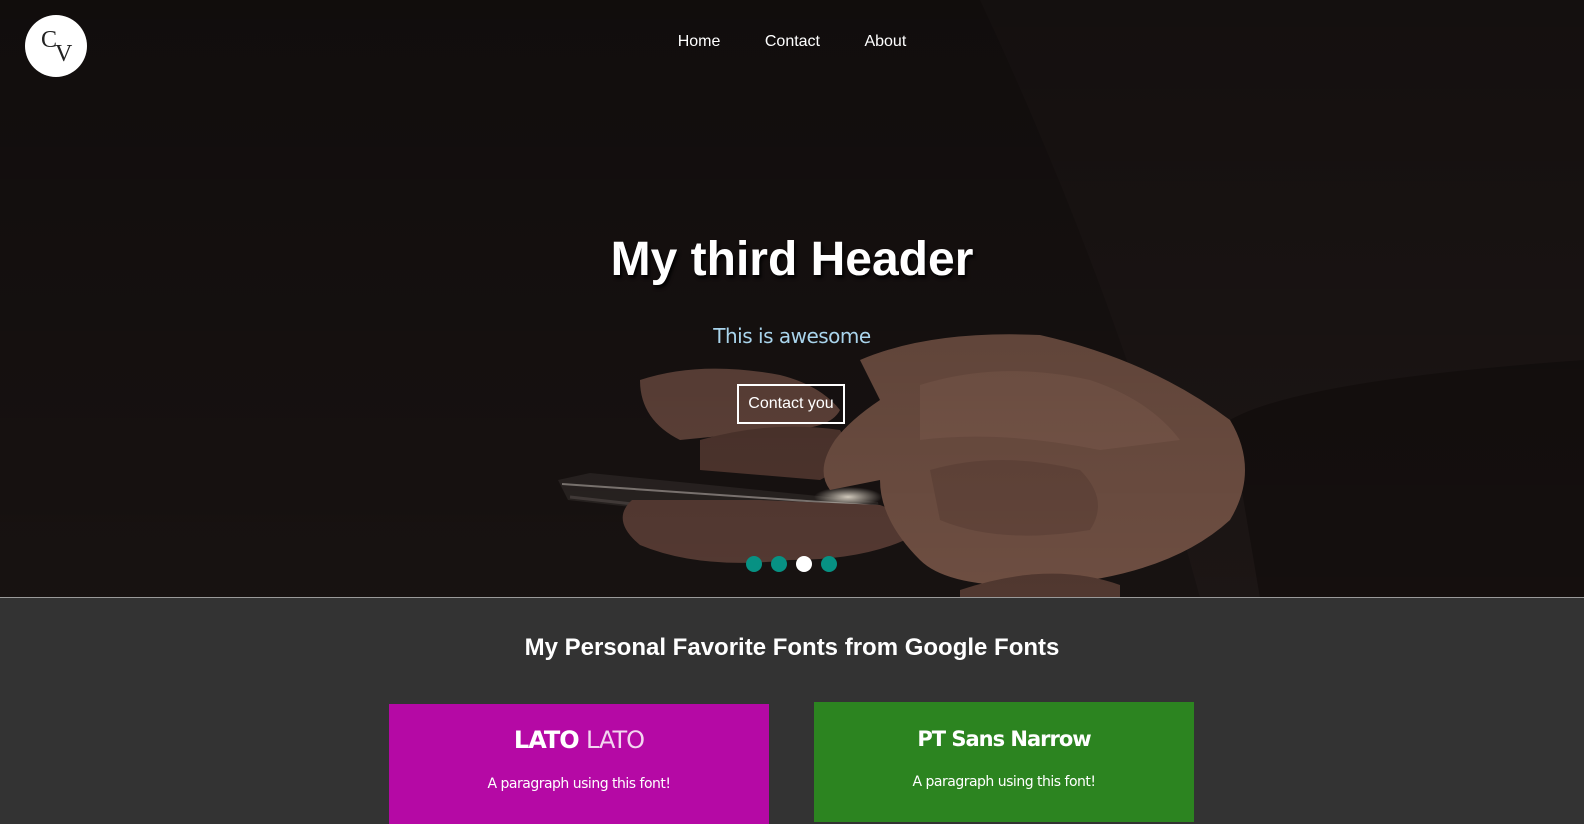 This screenshot has height=824, width=1584. What do you see at coordinates (615, 740) in the screenshot?
I see `font-card-lato-title-light: LATO` at bounding box center [615, 740].